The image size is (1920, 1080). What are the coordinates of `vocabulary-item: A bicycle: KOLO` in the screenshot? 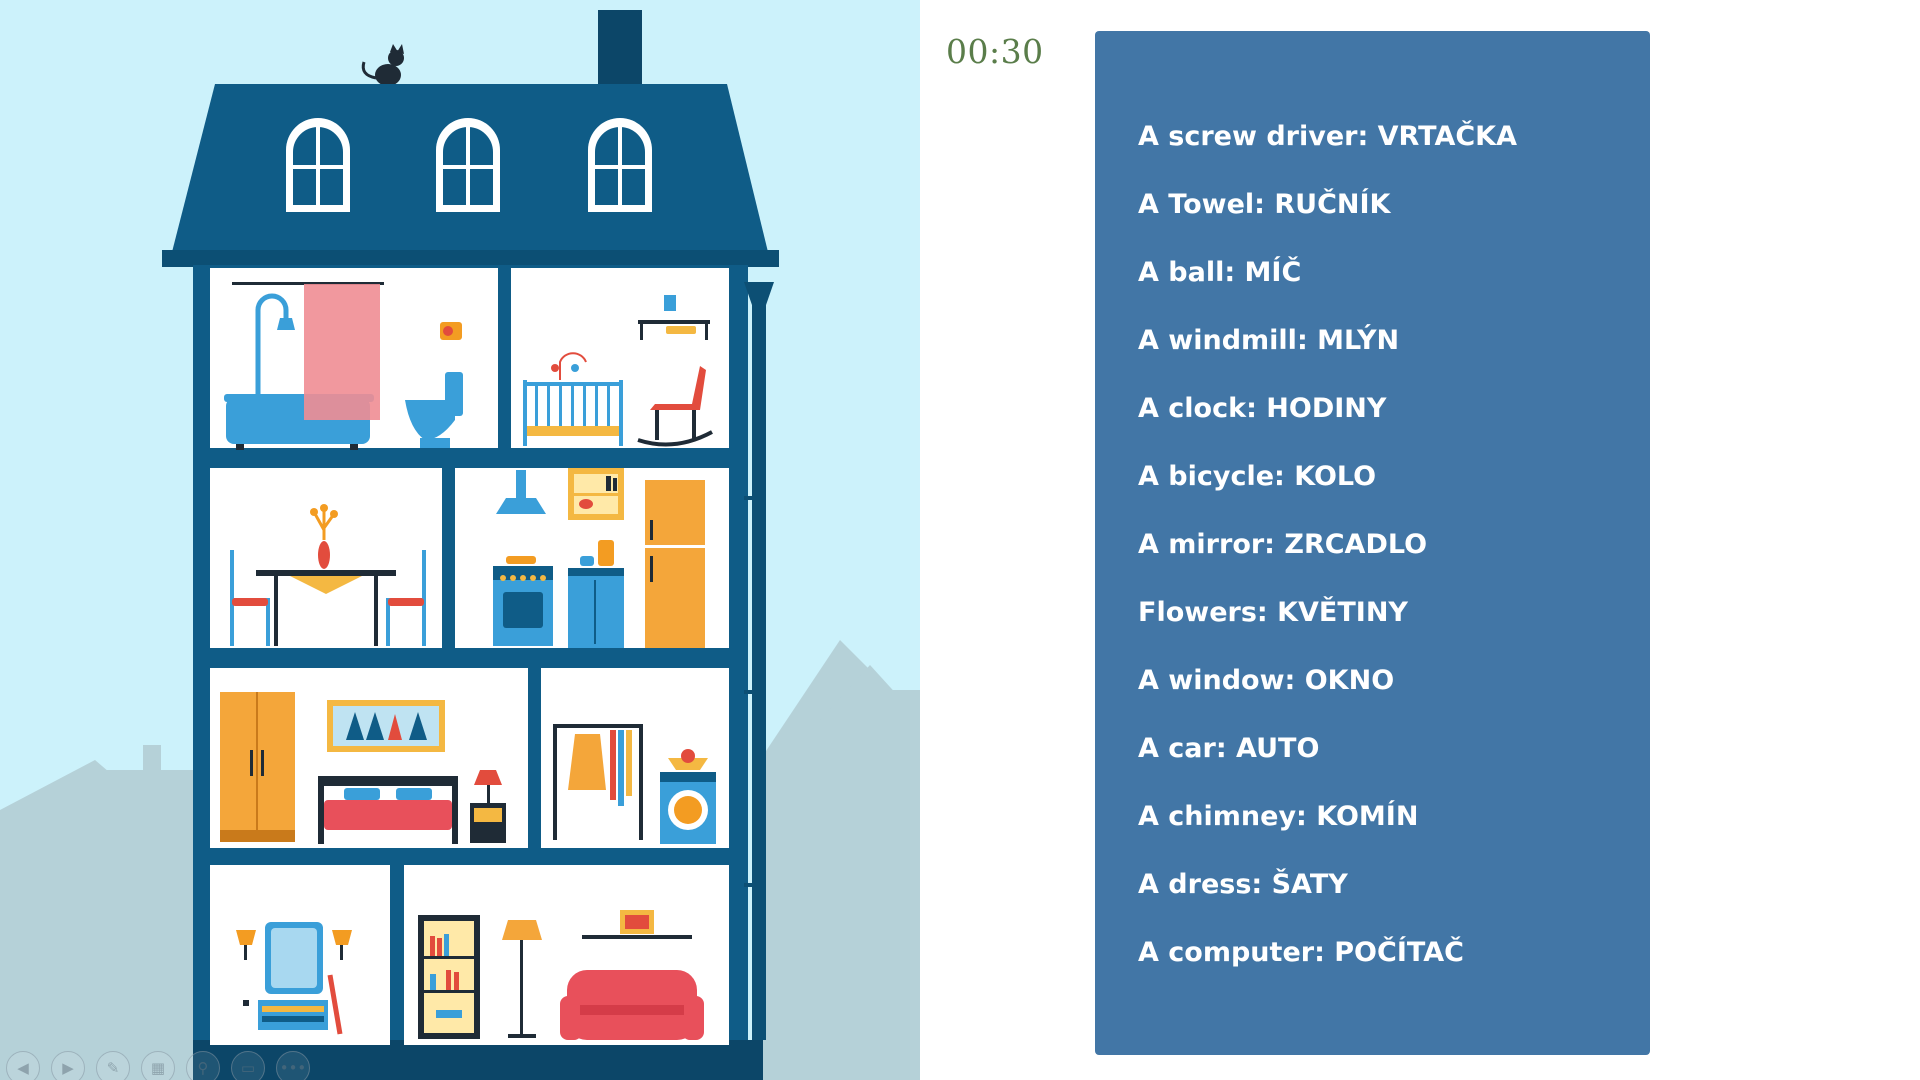 It's located at (1257, 476).